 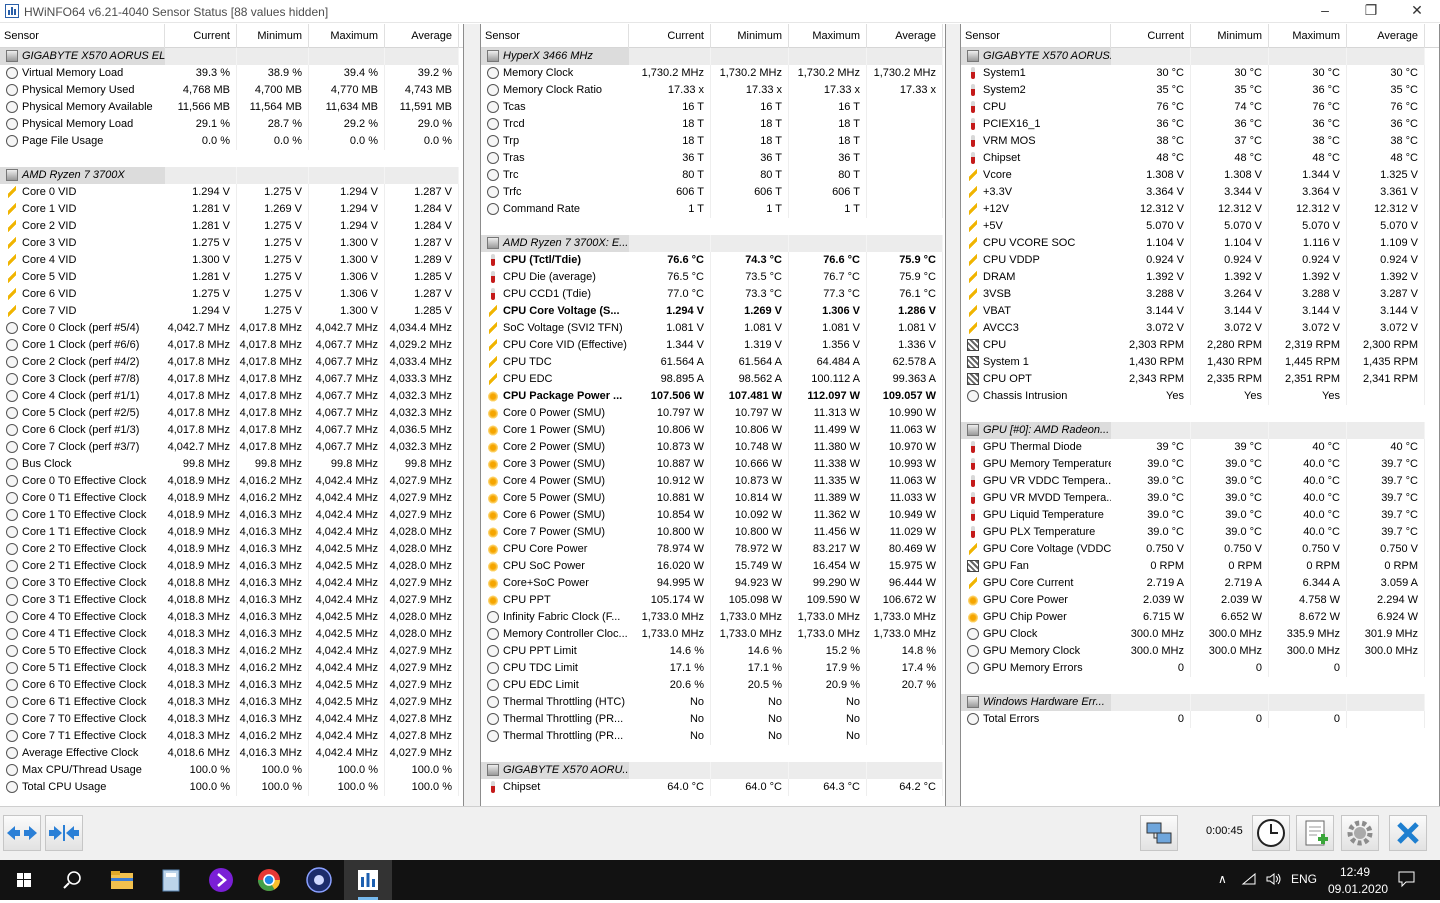 What do you see at coordinates (713, 668) in the screenshot?
I see `sensor-row: CPU TDC Limit 17.1 % 17.1 % 17.9 % 17.4 %` at bounding box center [713, 668].